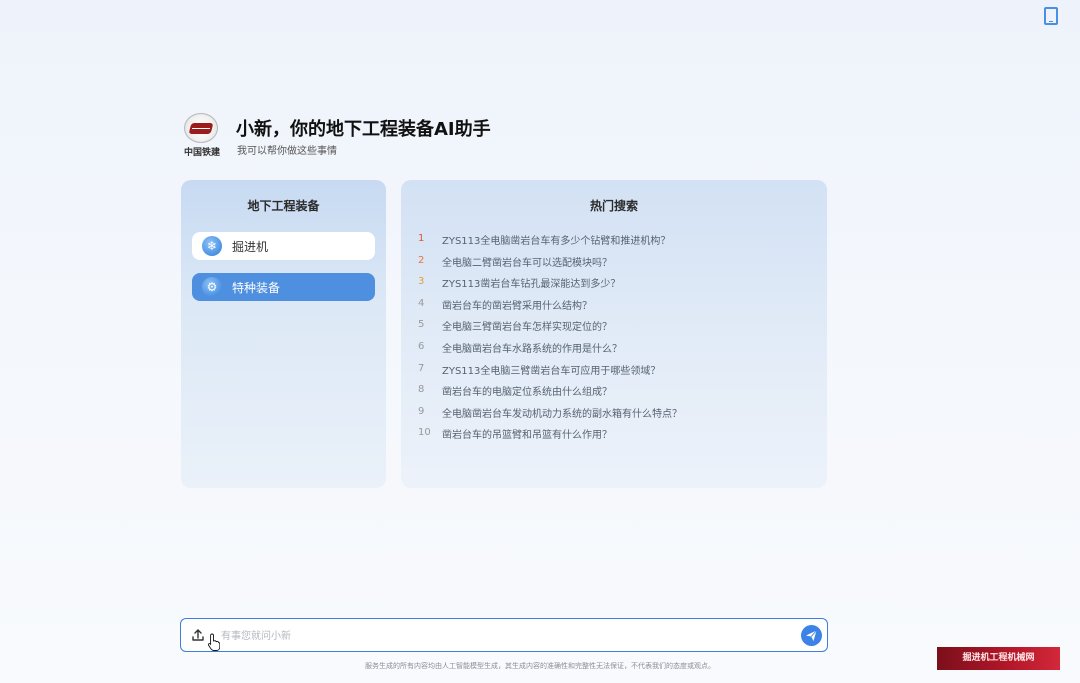 Image resolution: width=1080 pixels, height=683 pixels. I want to click on hot-search-rank: 9, so click(421, 411).